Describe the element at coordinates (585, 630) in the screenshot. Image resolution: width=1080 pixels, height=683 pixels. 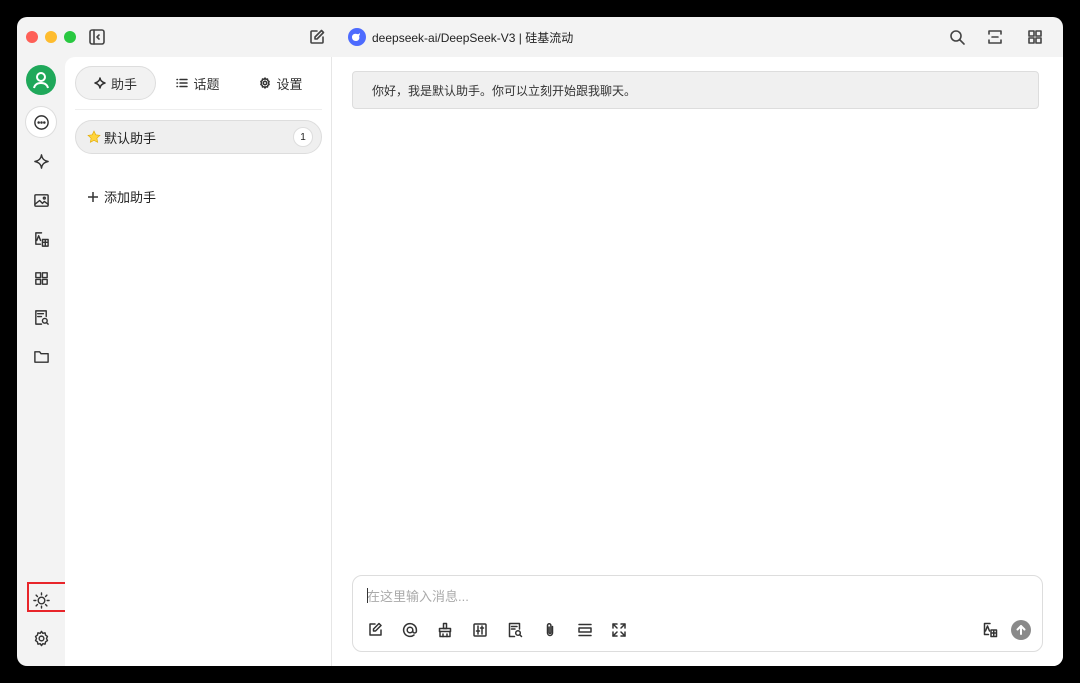
I see `collapse-icon` at that location.